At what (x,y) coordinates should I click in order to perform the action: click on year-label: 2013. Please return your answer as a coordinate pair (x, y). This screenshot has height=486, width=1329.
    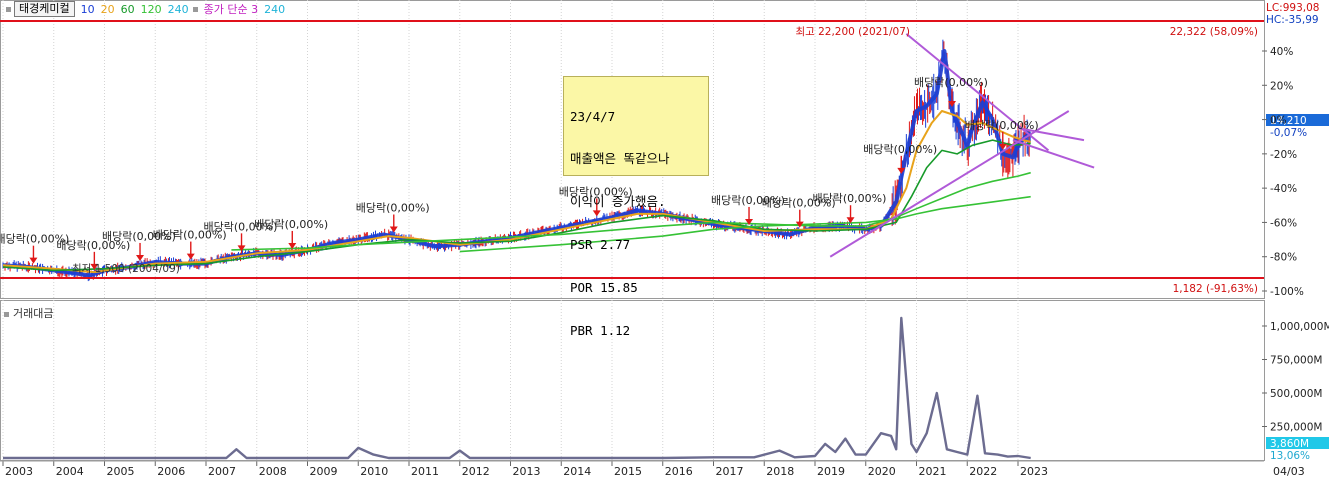
    Looking at the image, I should click on (527, 471).